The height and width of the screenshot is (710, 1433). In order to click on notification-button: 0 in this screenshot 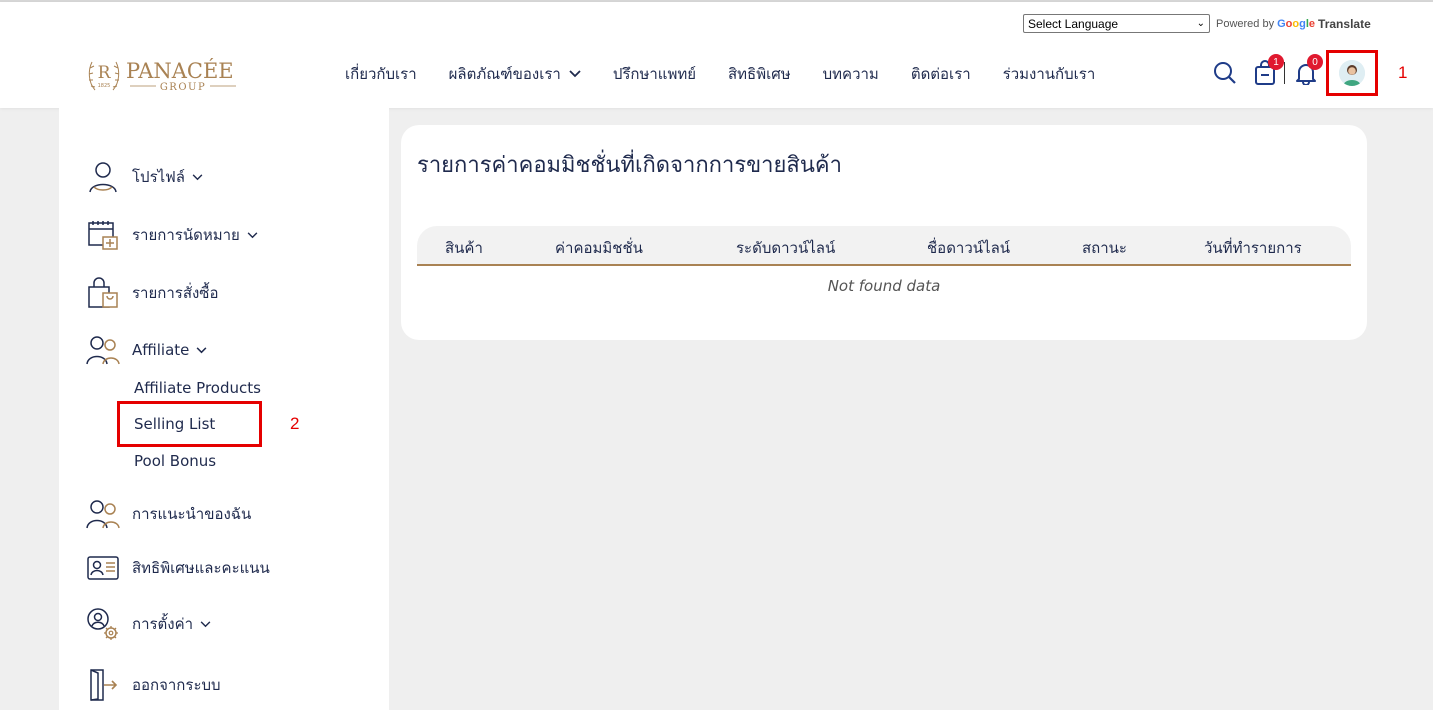, I will do `click(1307, 71)`.